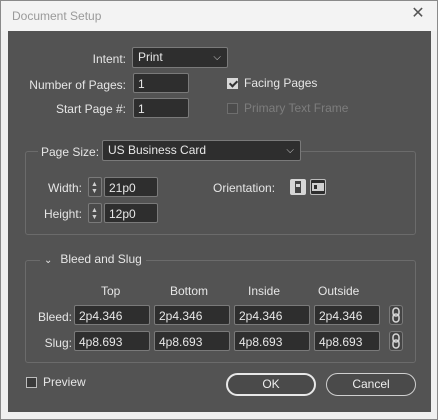  What do you see at coordinates (189, 291) in the screenshot?
I see `column-bottom: Bottom` at bounding box center [189, 291].